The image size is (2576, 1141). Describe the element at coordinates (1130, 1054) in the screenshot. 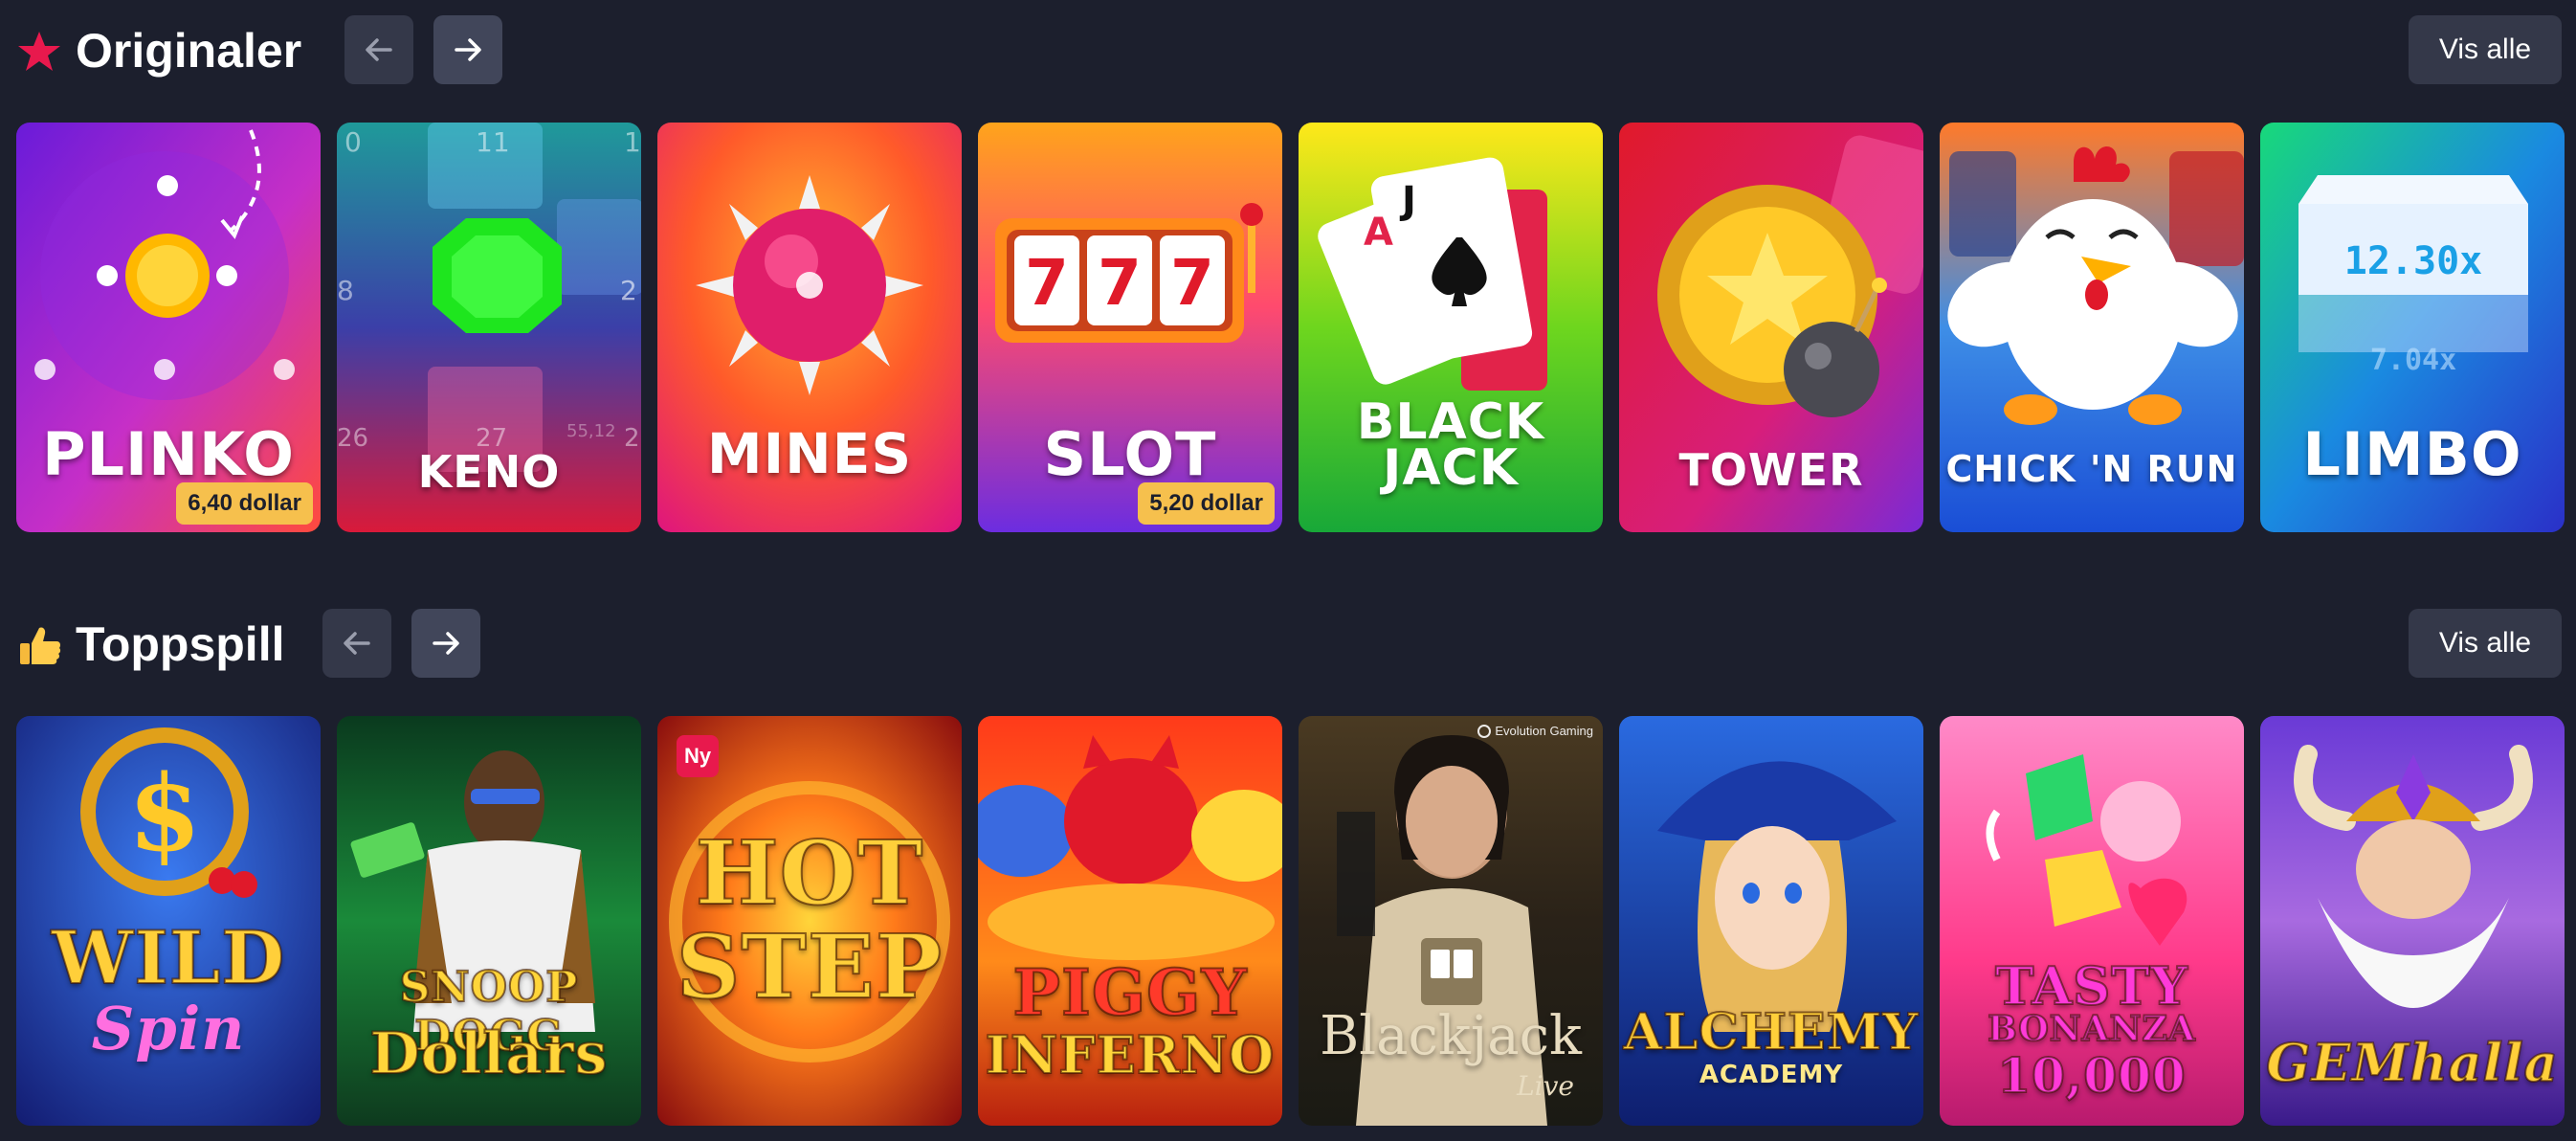

I see `game-title-line2: INFERNO` at that location.